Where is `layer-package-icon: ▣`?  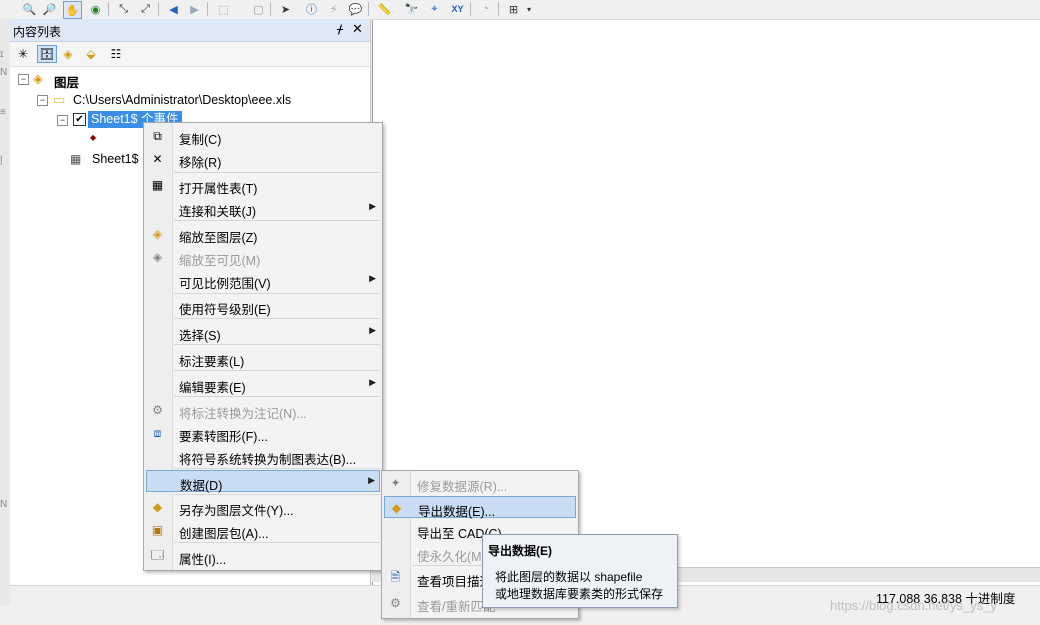 layer-package-icon: ▣ is located at coordinates (157, 530).